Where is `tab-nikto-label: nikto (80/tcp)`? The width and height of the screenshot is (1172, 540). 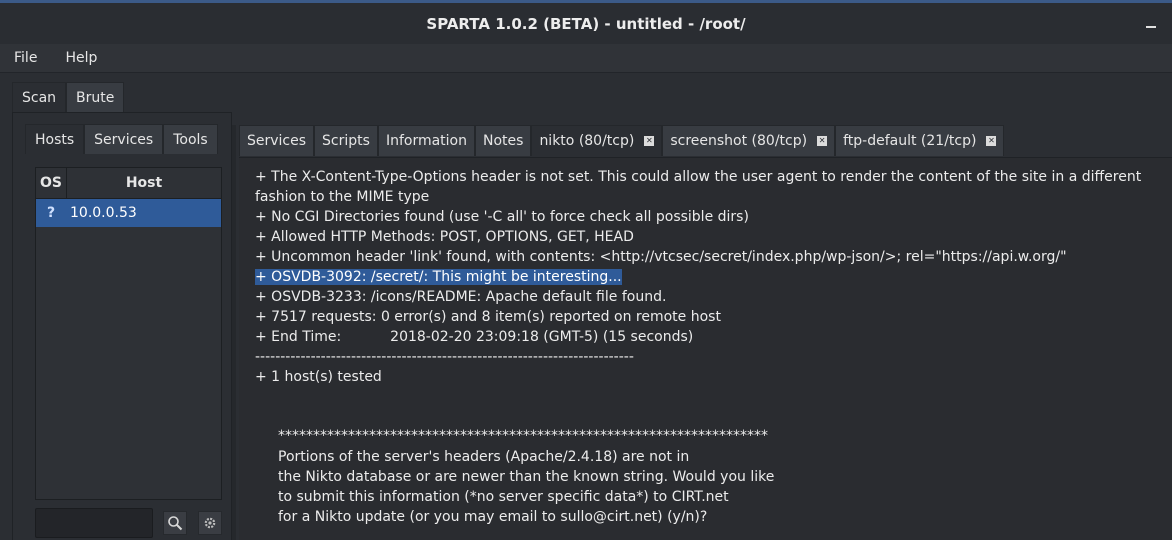 tab-nikto-label: nikto (80/tcp) is located at coordinates (587, 141).